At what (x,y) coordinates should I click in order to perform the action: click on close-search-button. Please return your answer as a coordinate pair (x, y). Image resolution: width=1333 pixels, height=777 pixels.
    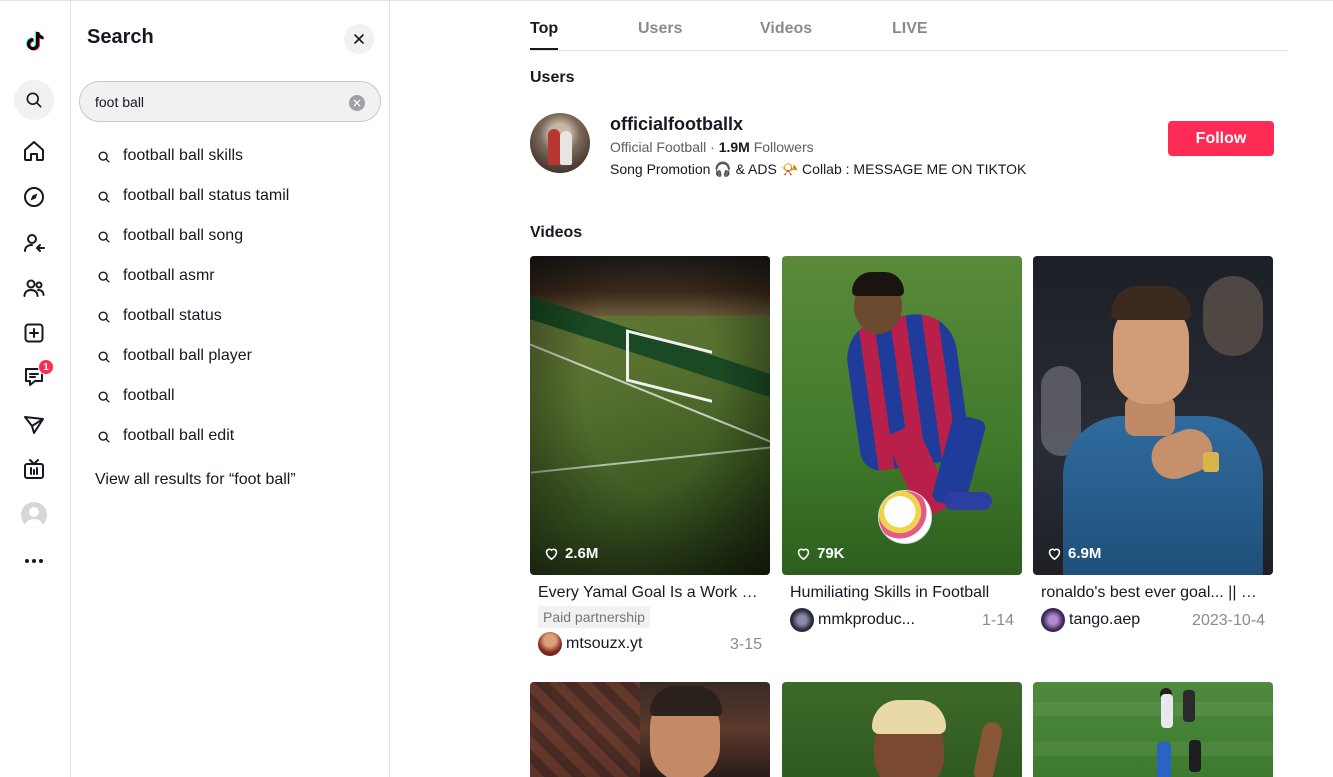
    Looking at the image, I should click on (359, 39).